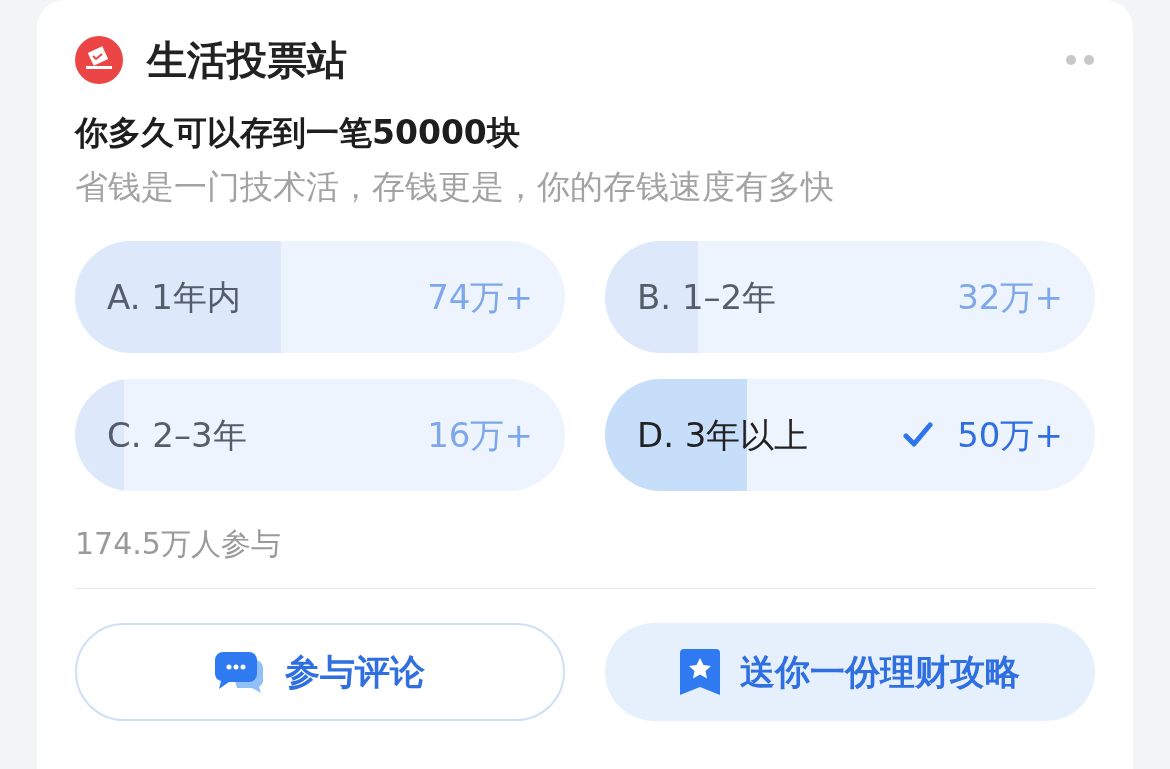  I want to click on check-icon, so click(918, 435).